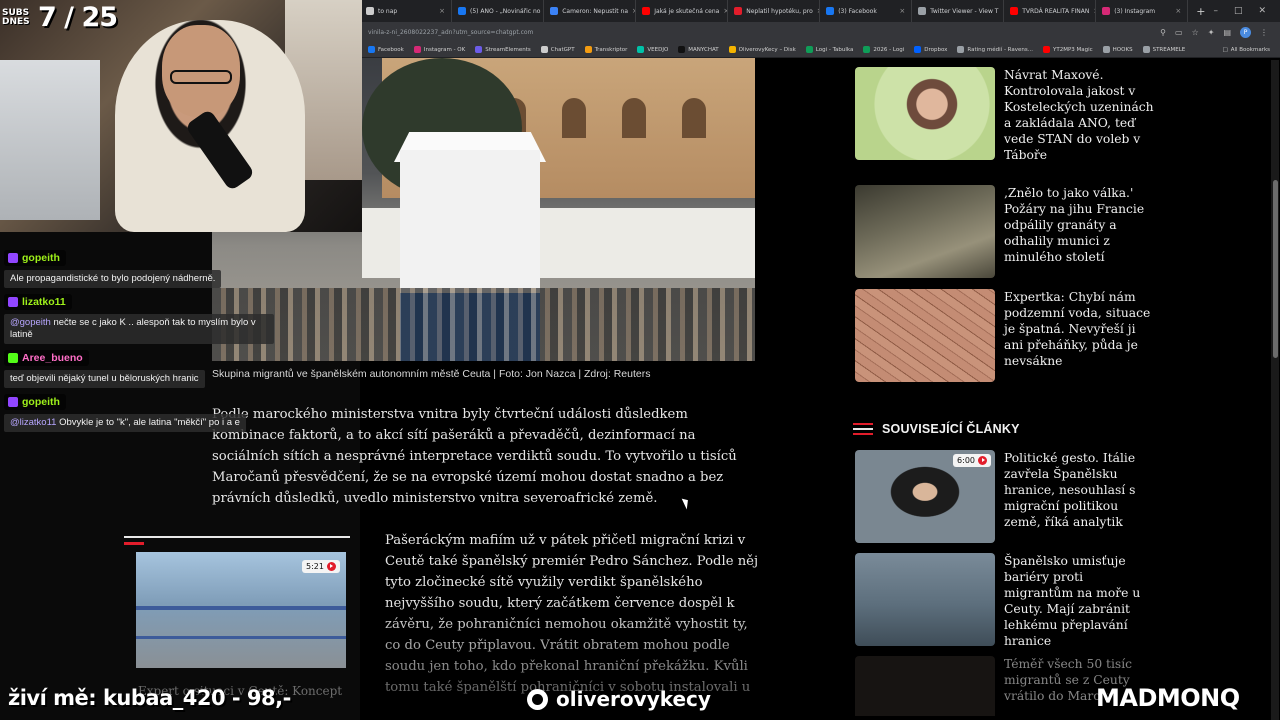  What do you see at coordinates (406, 11) in the screenshot?
I see `browser-tab: to nap ×` at bounding box center [406, 11].